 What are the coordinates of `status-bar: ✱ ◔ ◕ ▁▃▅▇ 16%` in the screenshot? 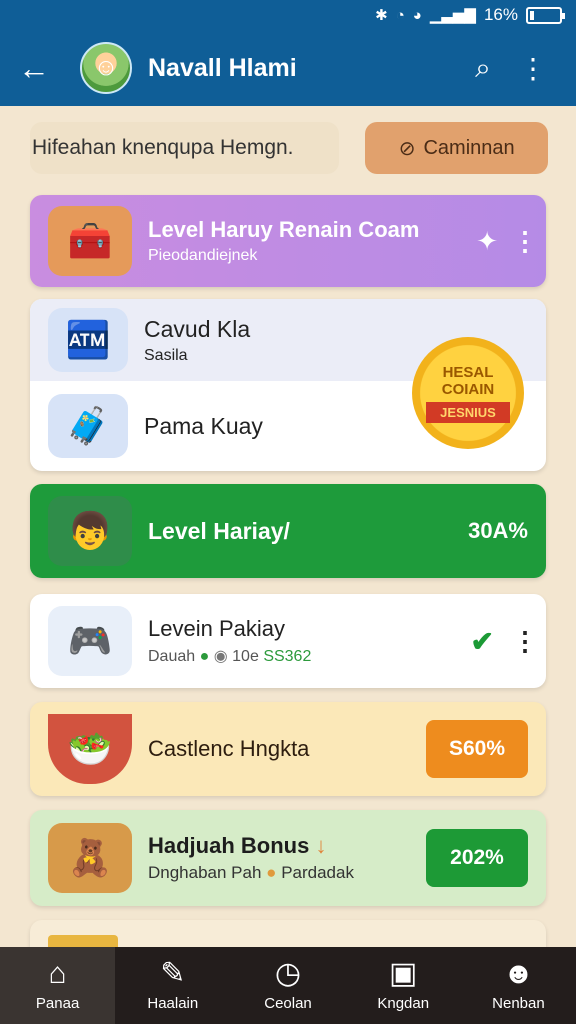 It's located at (288, 15).